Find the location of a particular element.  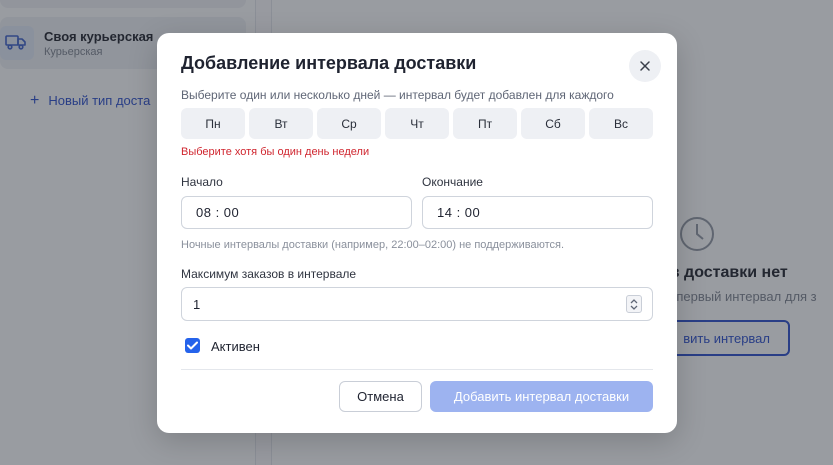

quantity-stepper is located at coordinates (634, 304).